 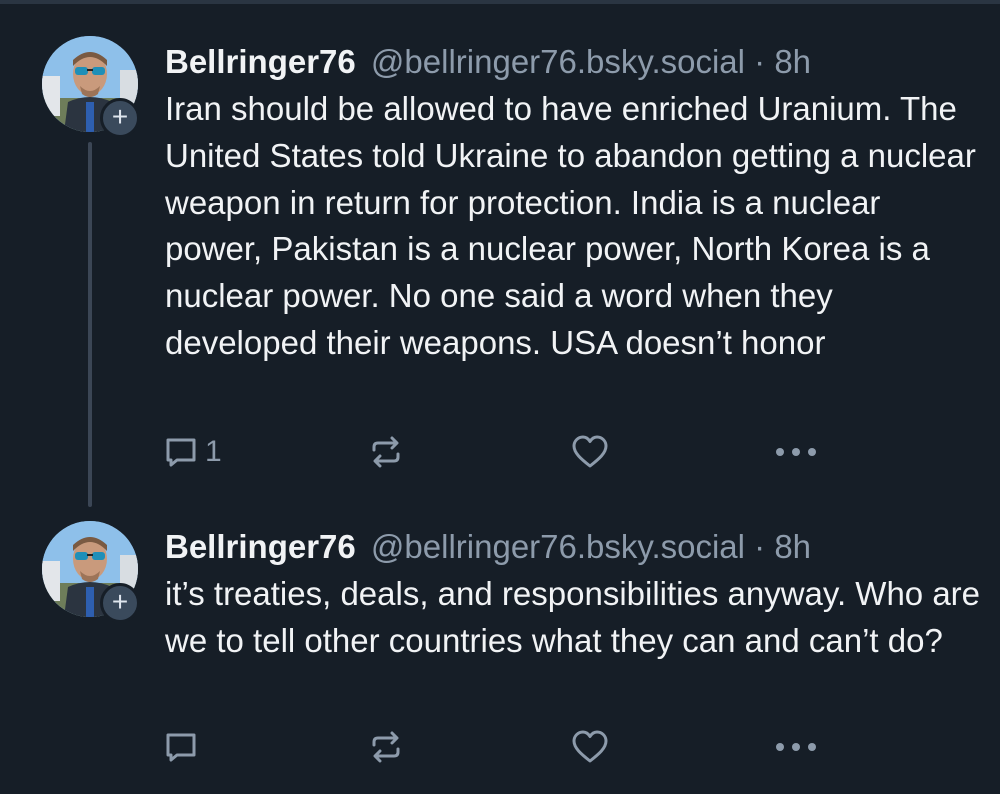 I want to click on reply-count: 1, so click(x=213, y=451).